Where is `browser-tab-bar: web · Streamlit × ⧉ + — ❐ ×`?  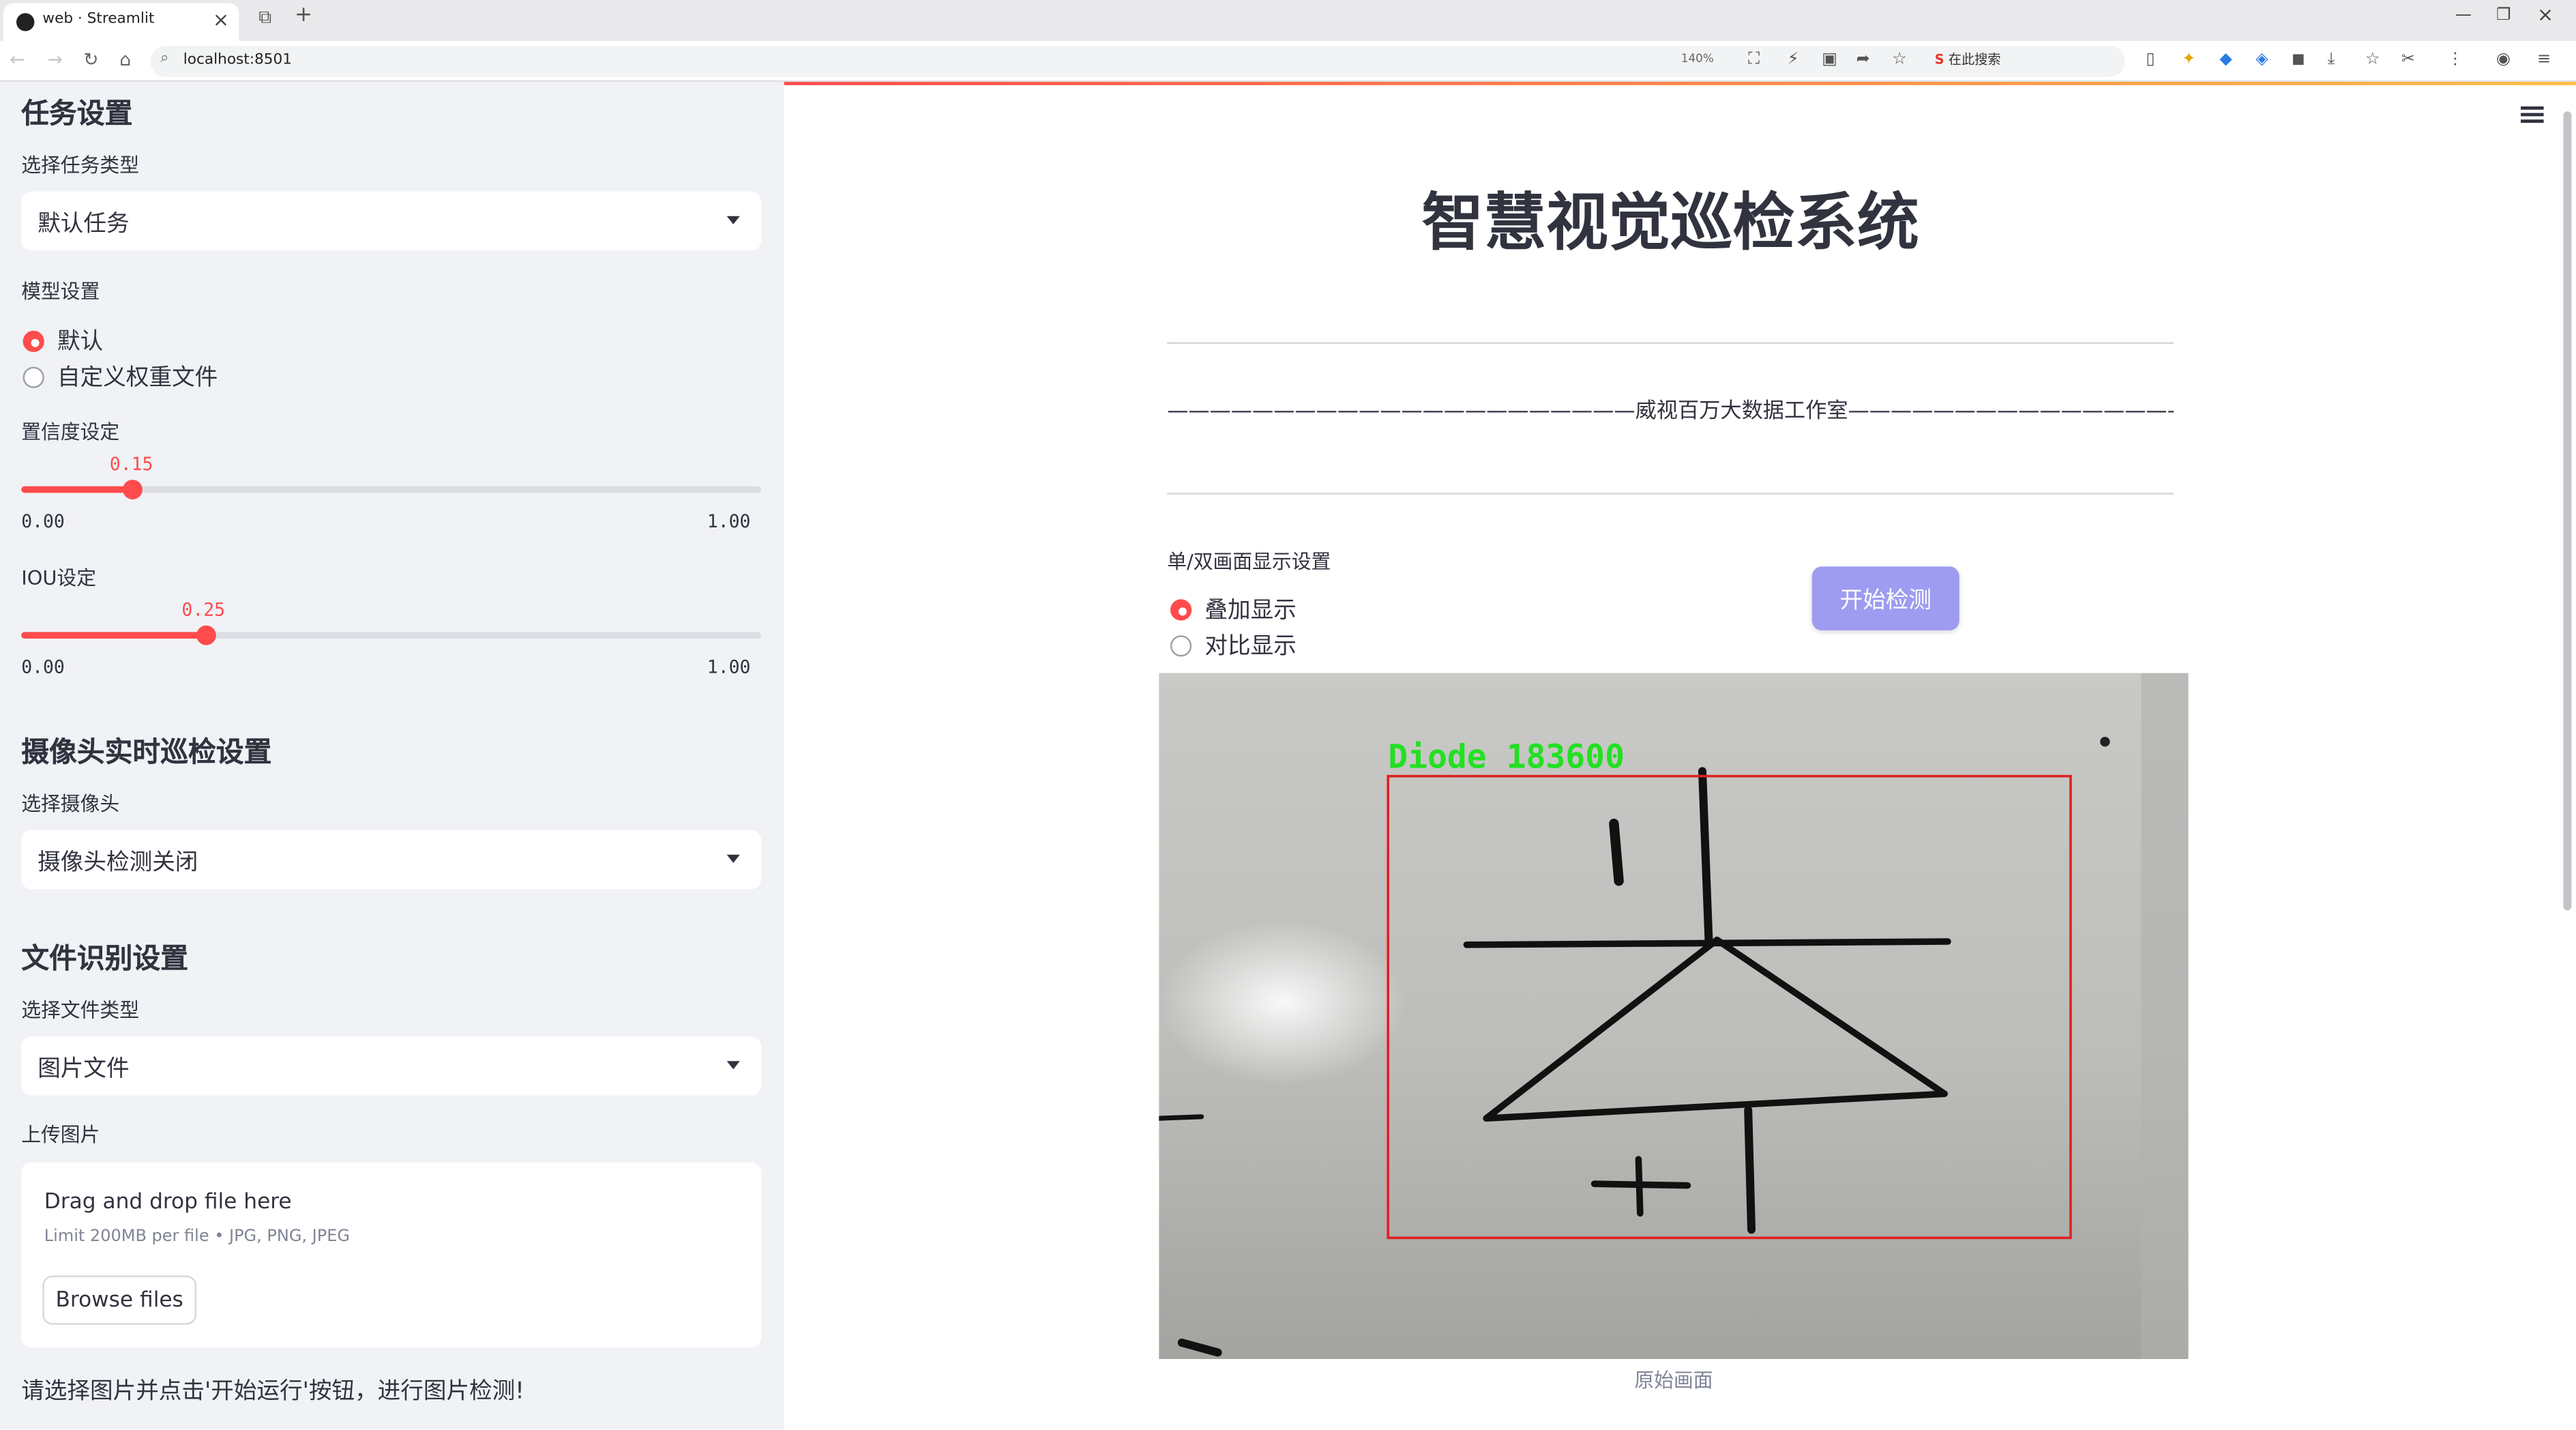
browser-tab-bar: web · Streamlit × ⧉ + — ❐ × is located at coordinates (1288, 21).